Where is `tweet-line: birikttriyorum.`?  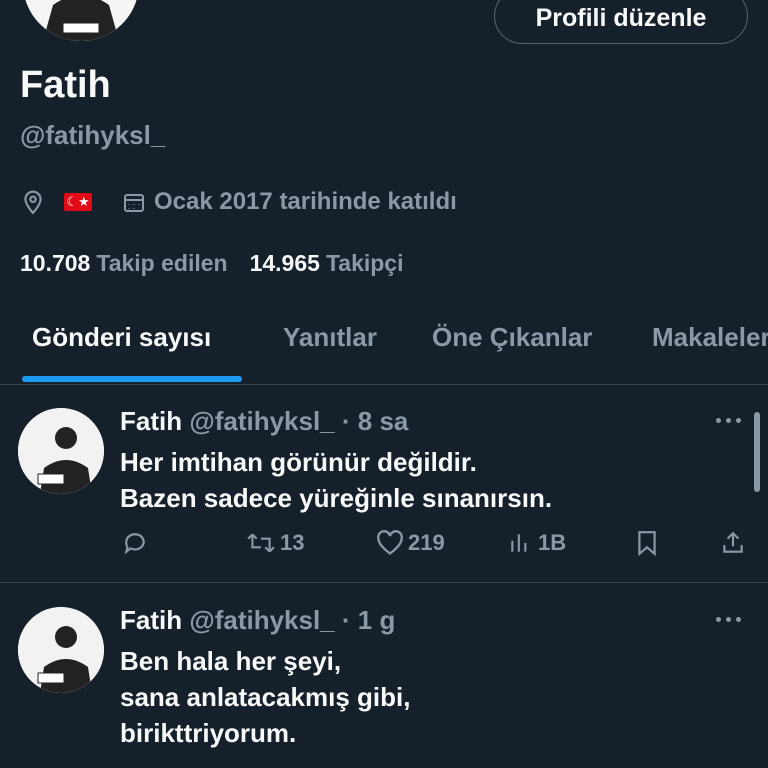
tweet-line: birikttriyorum. is located at coordinates (208, 733).